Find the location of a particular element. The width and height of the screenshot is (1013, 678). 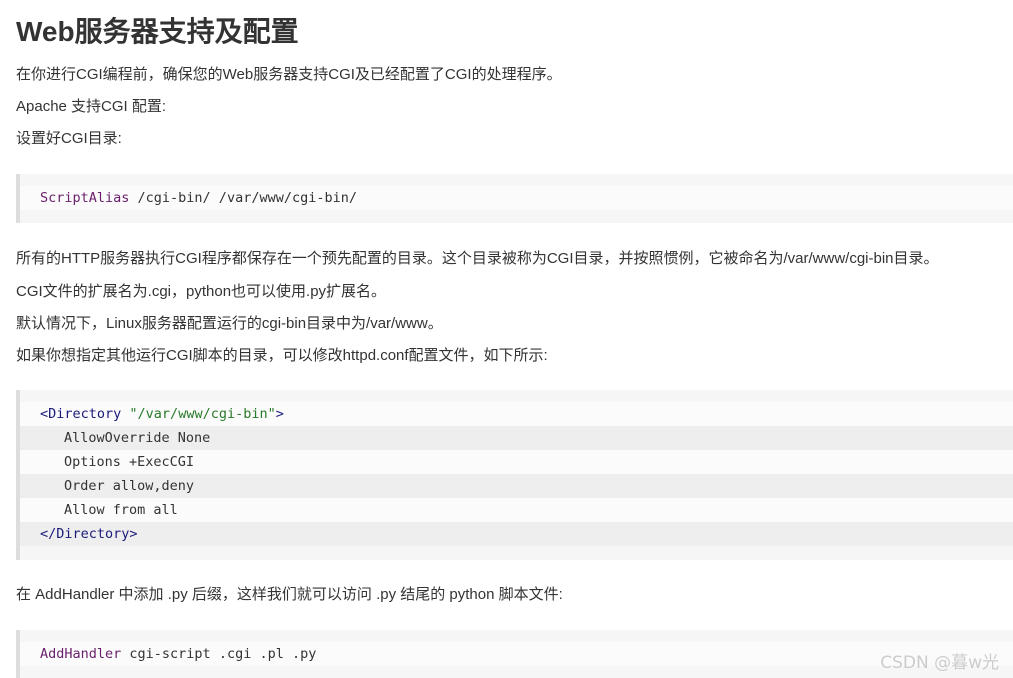

code-line: <Directory "/var/www/cgi-bin"> is located at coordinates (516, 414).